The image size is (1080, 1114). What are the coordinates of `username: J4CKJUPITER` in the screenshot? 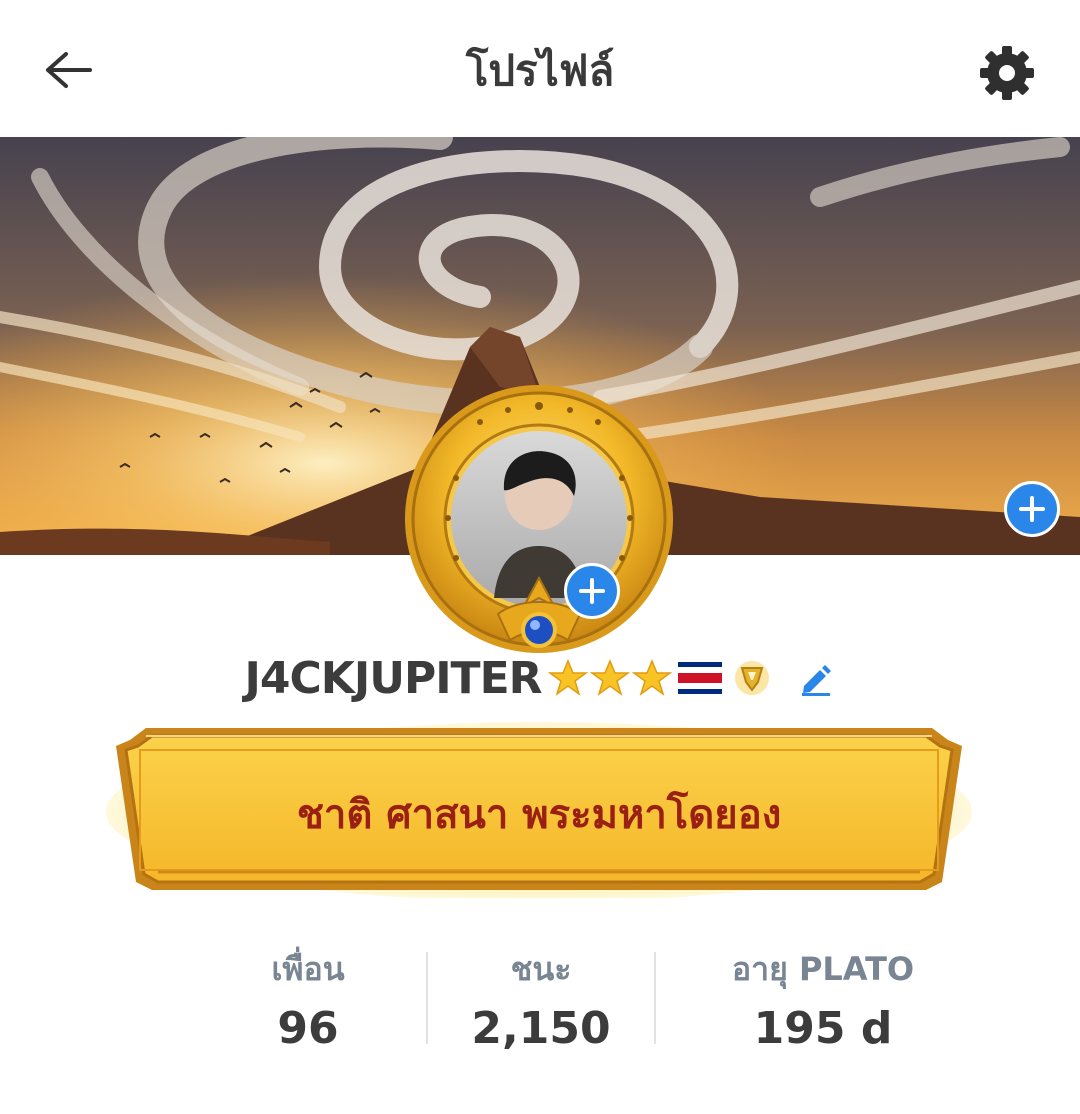 It's located at (393, 678).